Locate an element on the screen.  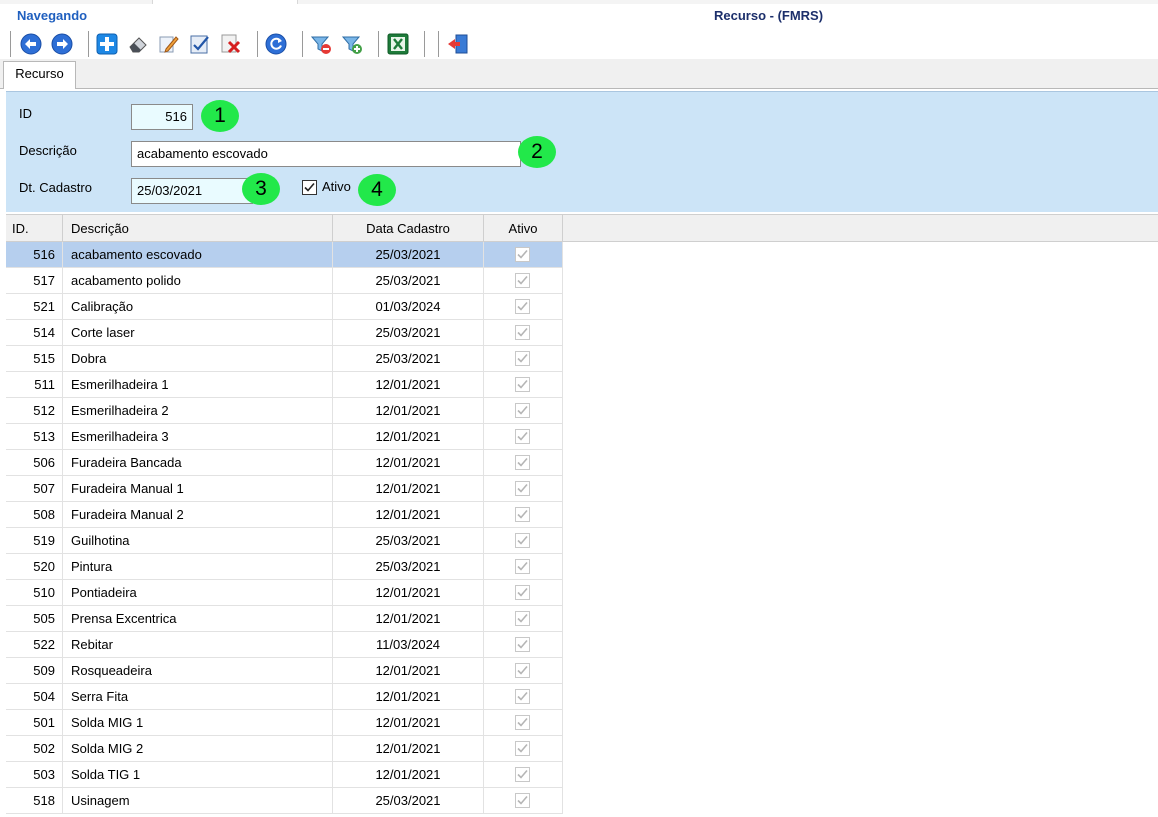
cell-id: 502 is located at coordinates (34, 748).